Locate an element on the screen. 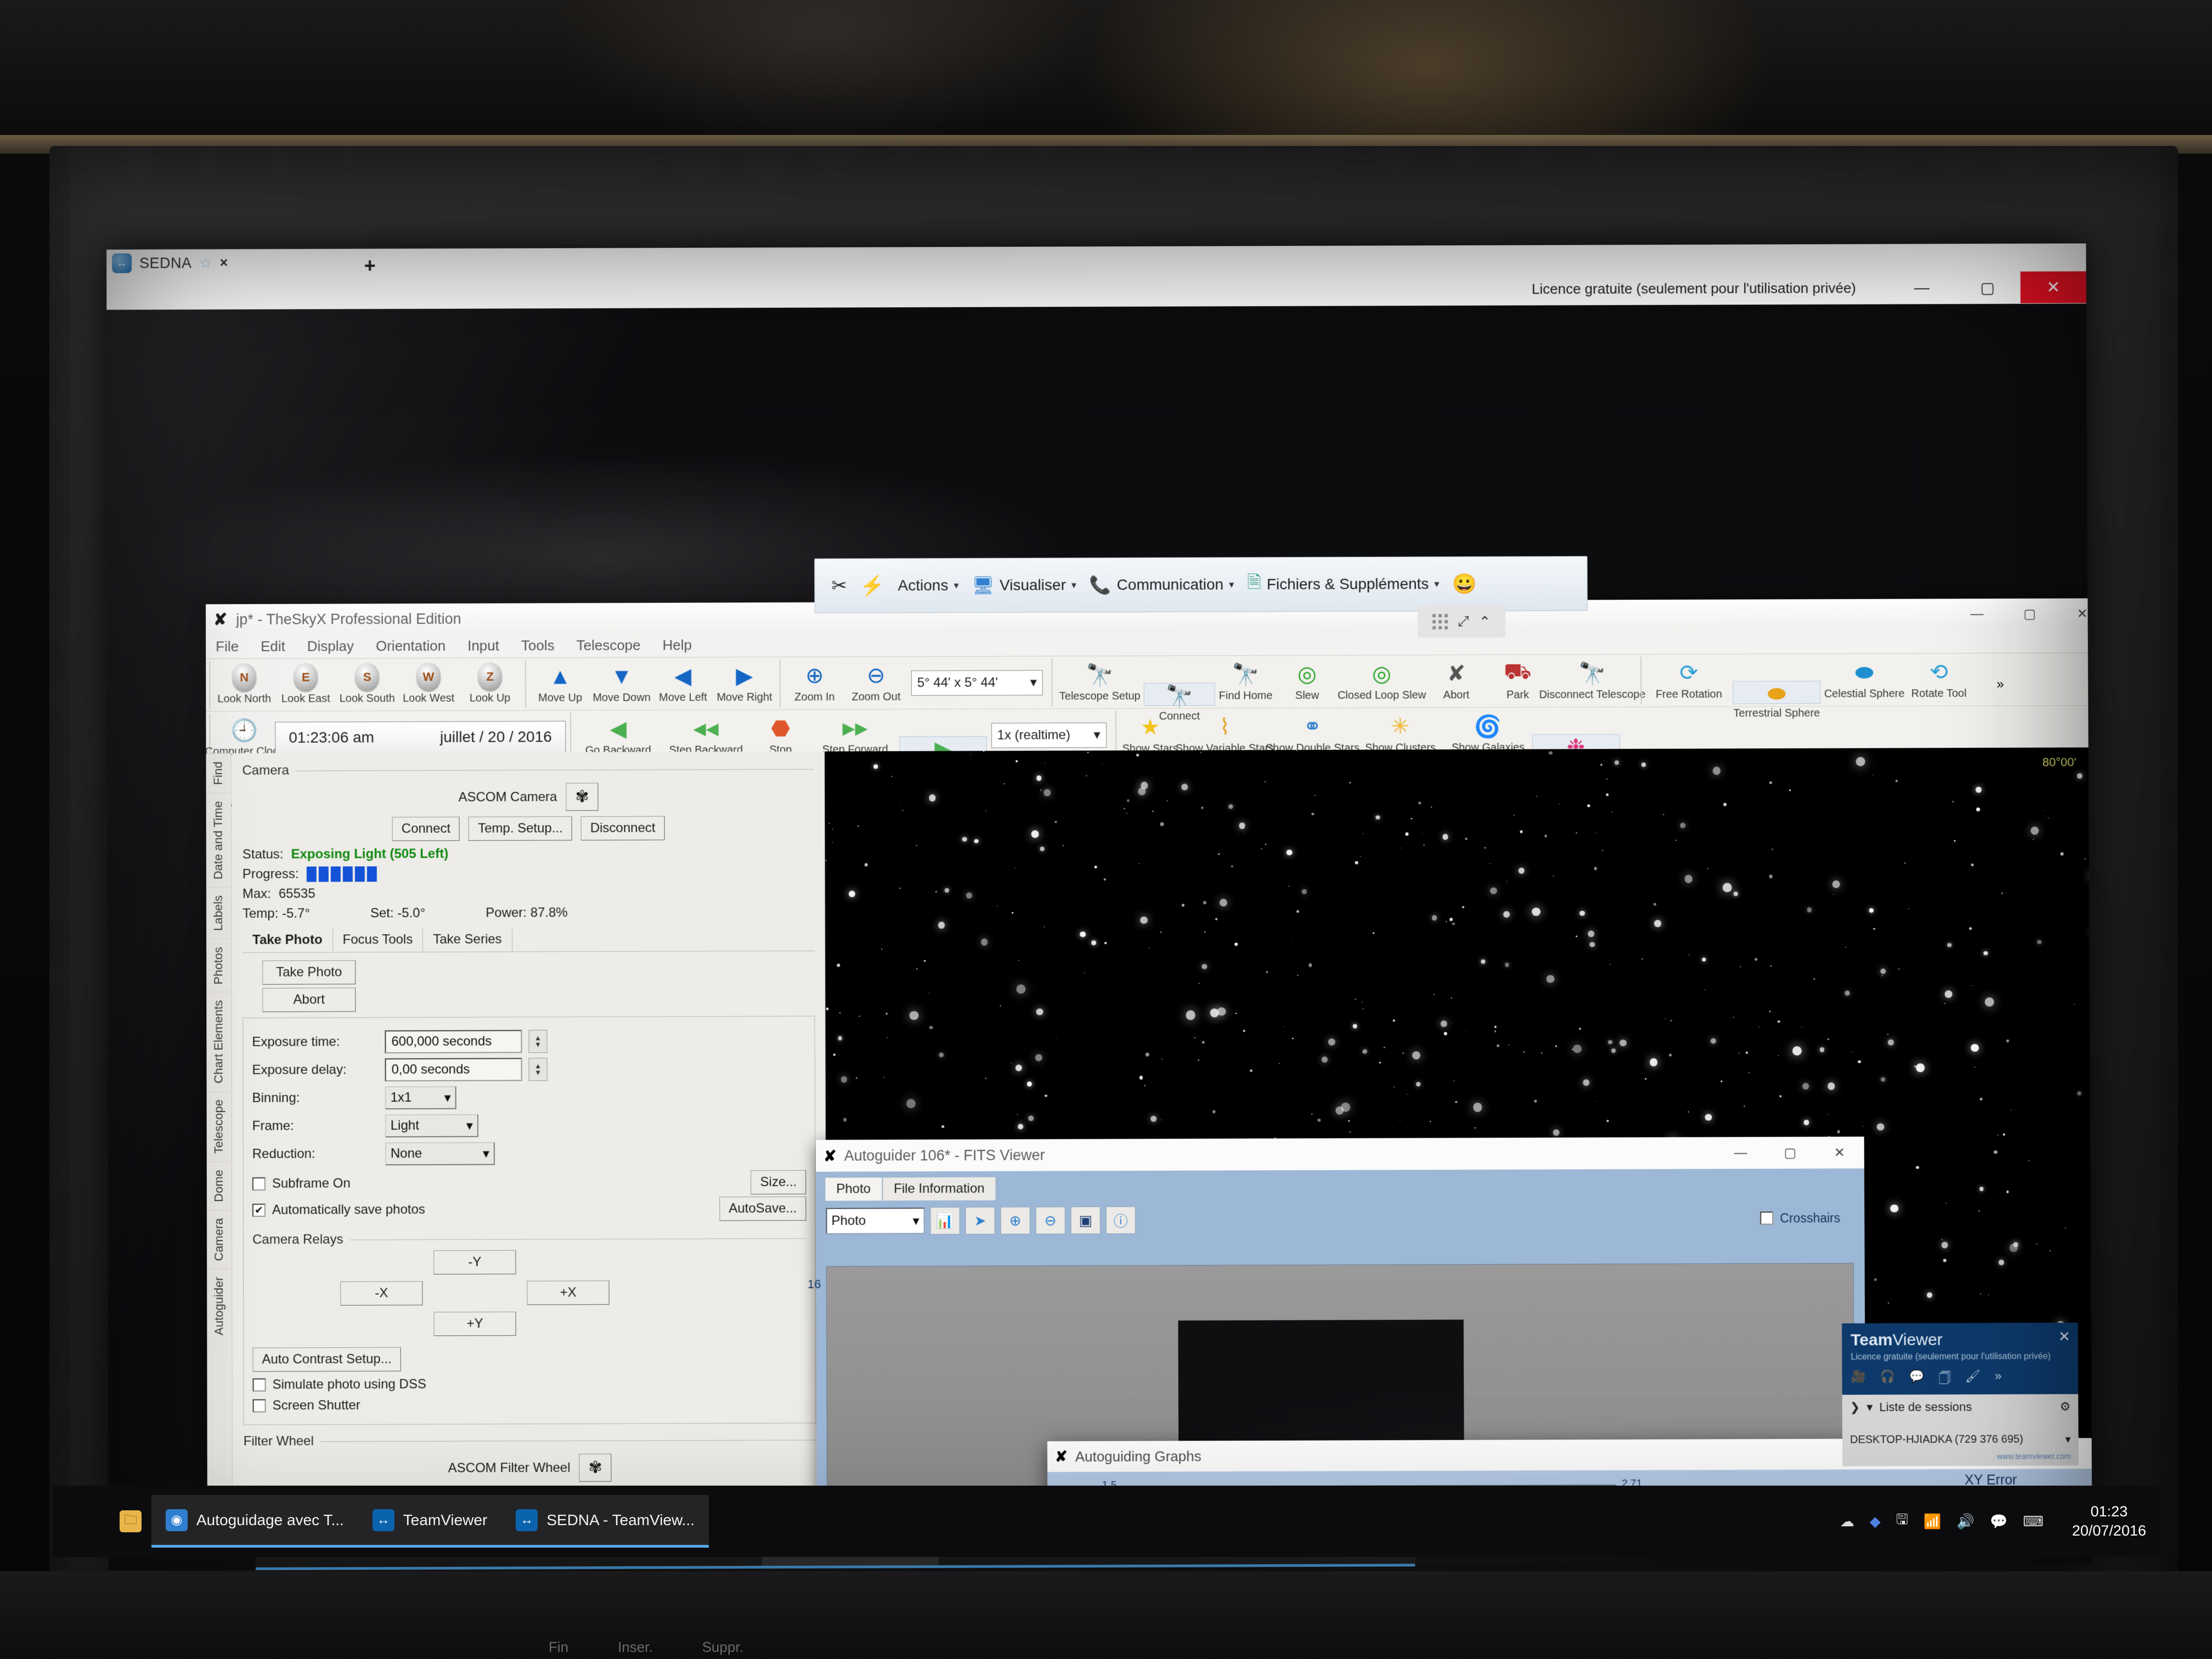  close-icon: ✕ is located at coordinates (2064, 1336).